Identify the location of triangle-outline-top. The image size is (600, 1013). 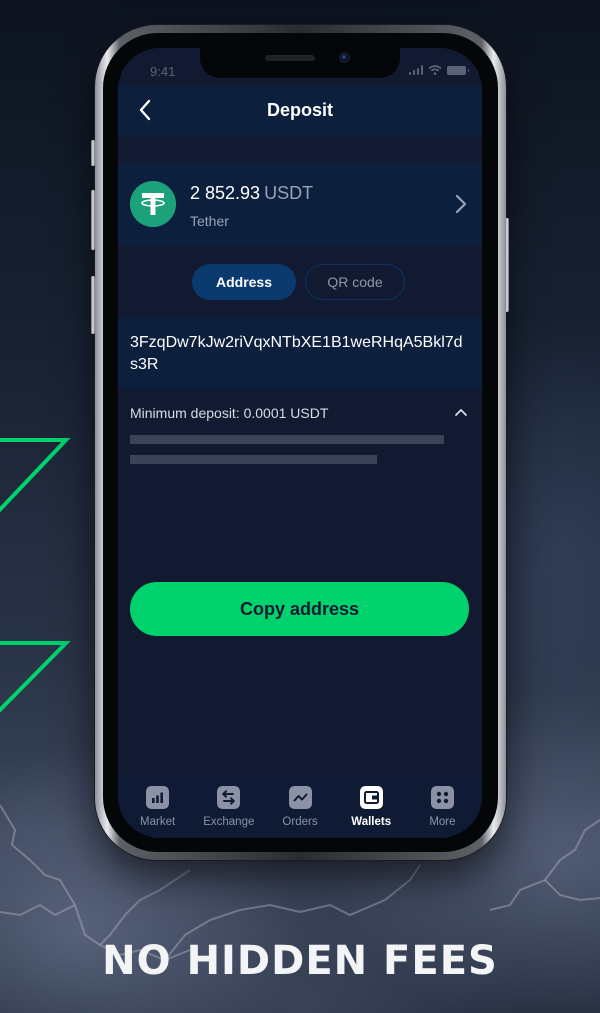
(35, 475).